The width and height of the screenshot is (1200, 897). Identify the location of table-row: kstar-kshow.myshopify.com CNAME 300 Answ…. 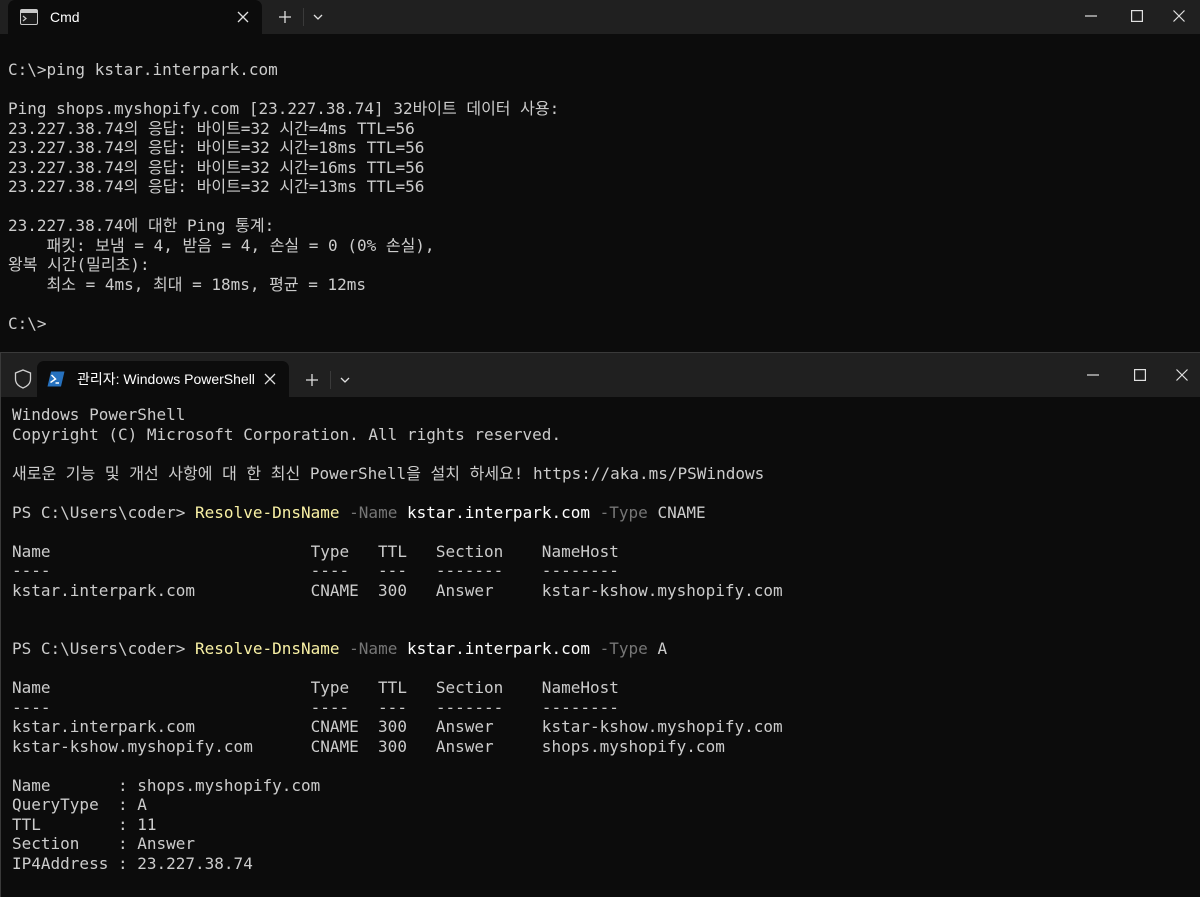
(368, 746).